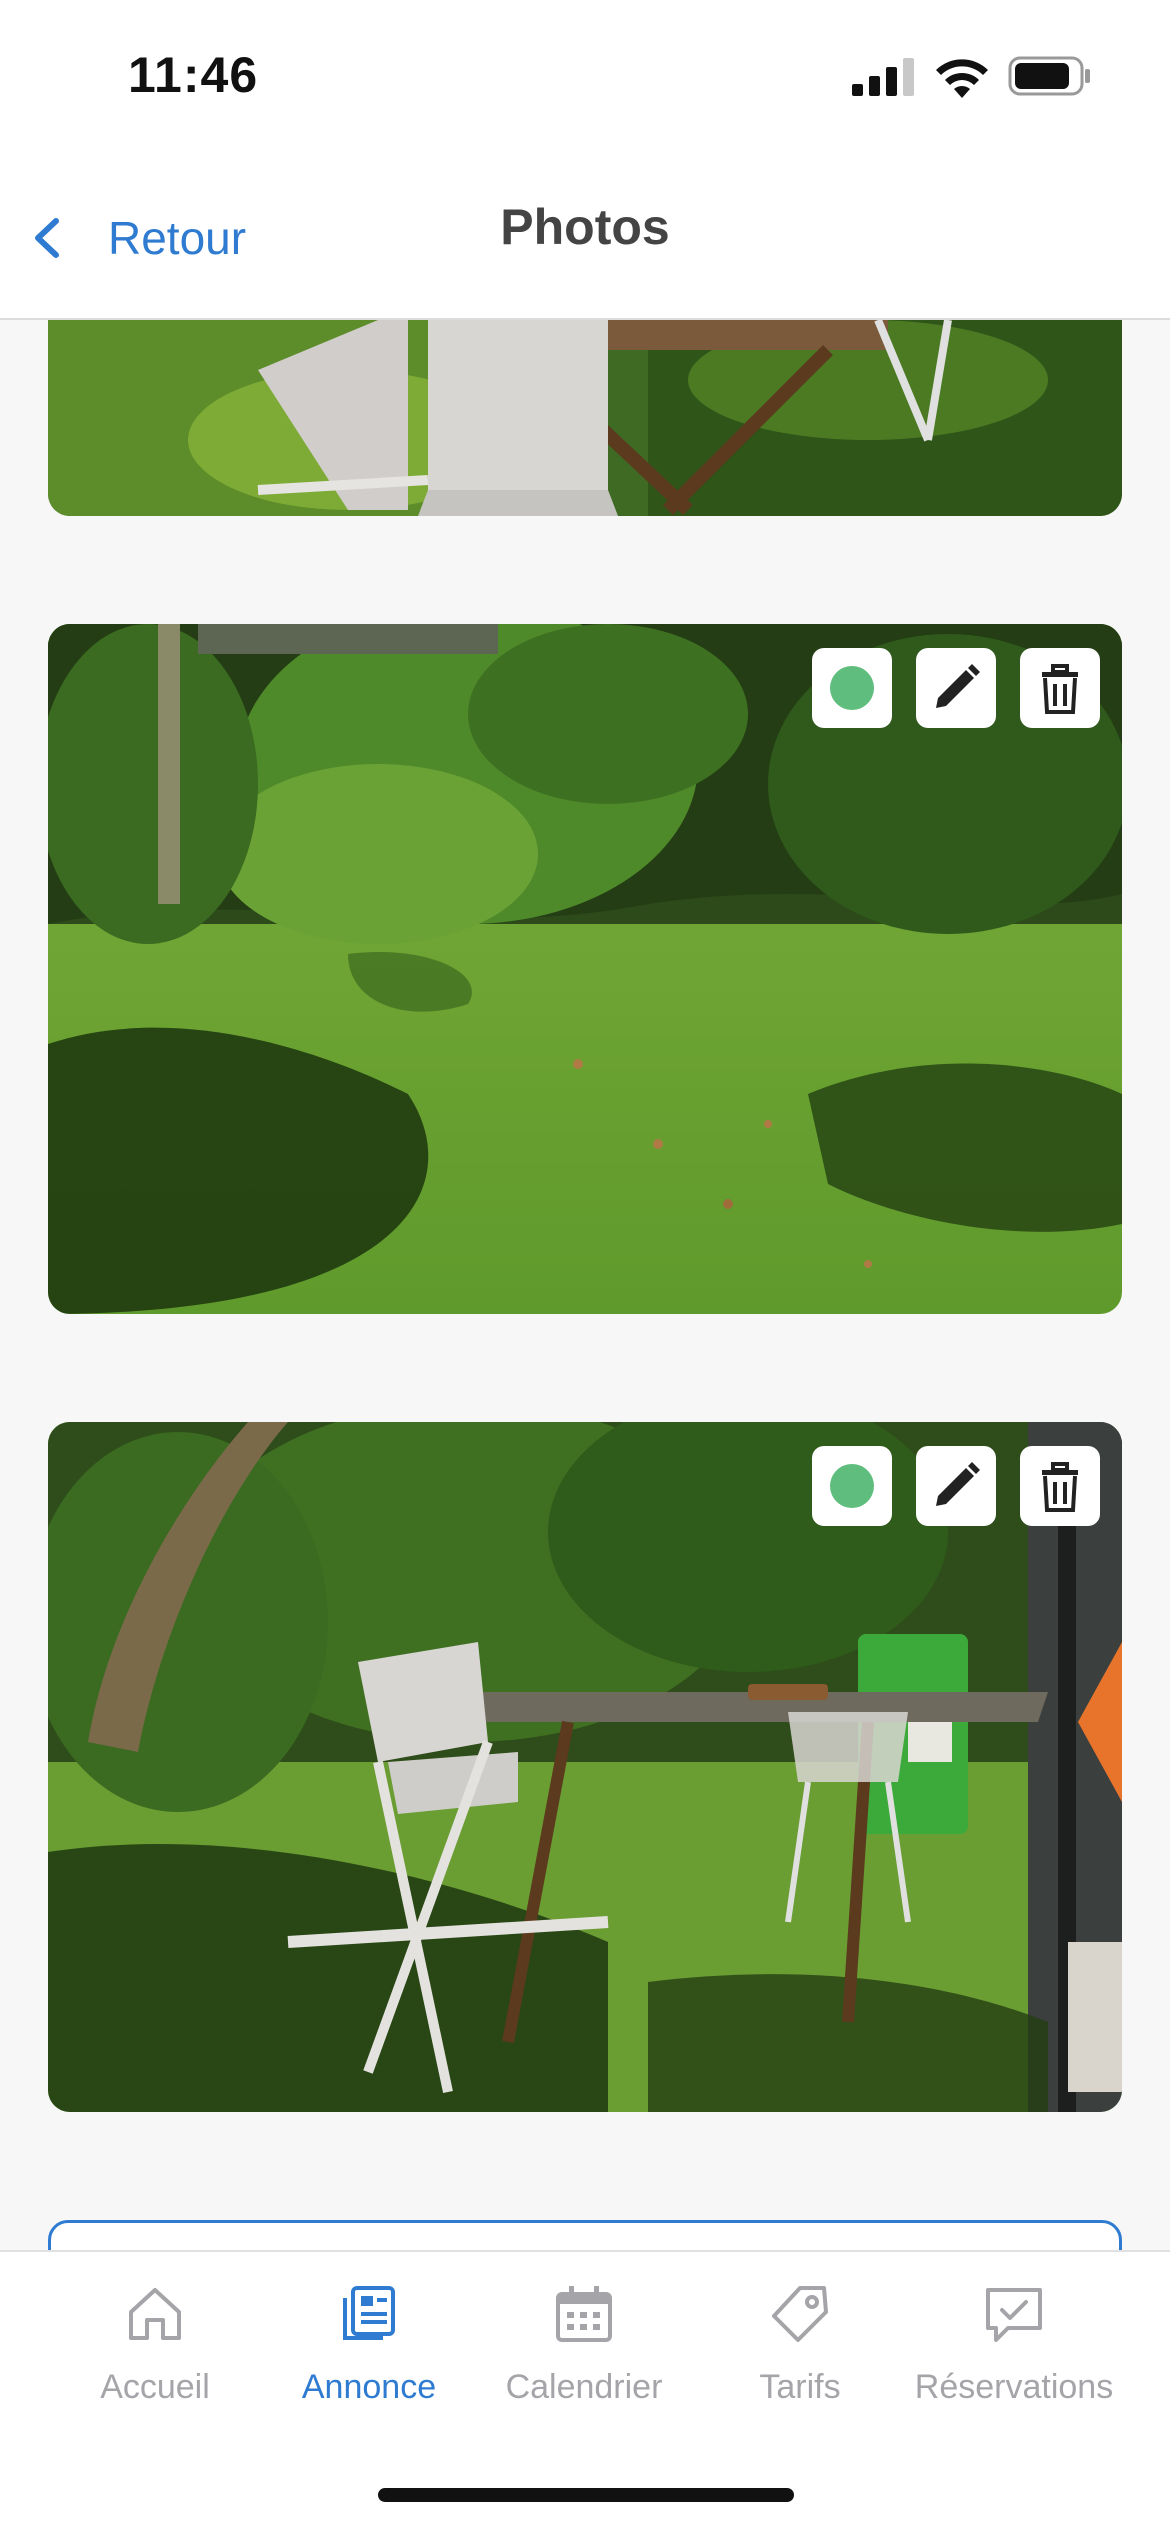  I want to click on reservations-icon, so click(1014, 2315).